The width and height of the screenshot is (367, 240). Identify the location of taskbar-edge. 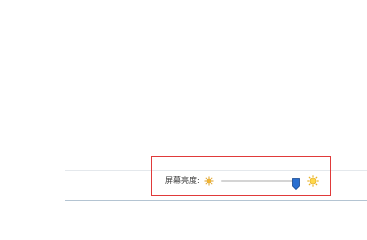
(216, 200).